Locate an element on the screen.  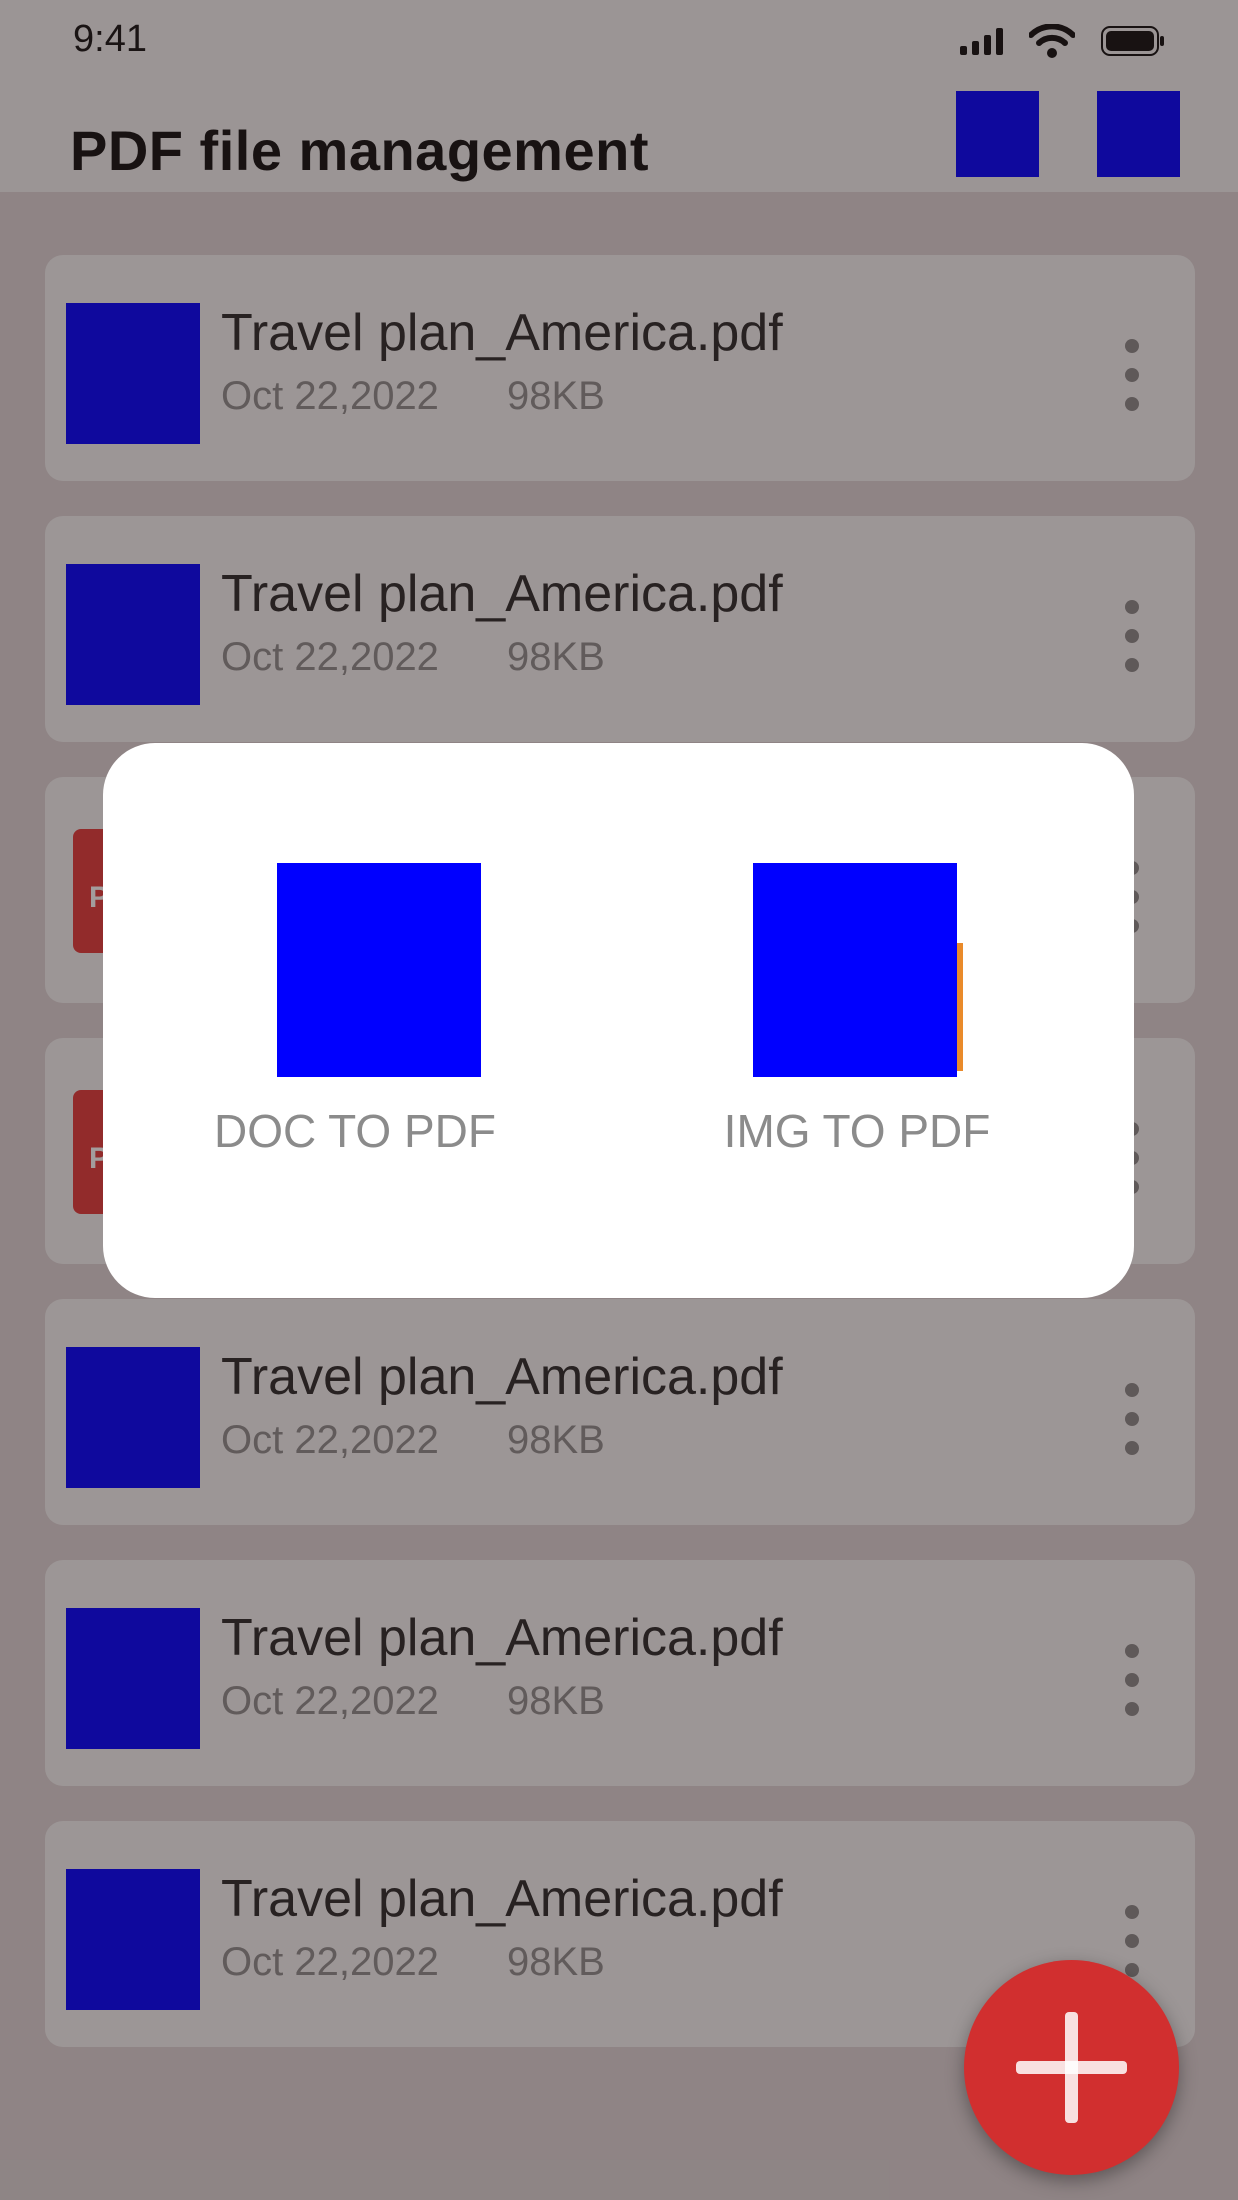
doc-to-pdf-icon is located at coordinates (379, 970).